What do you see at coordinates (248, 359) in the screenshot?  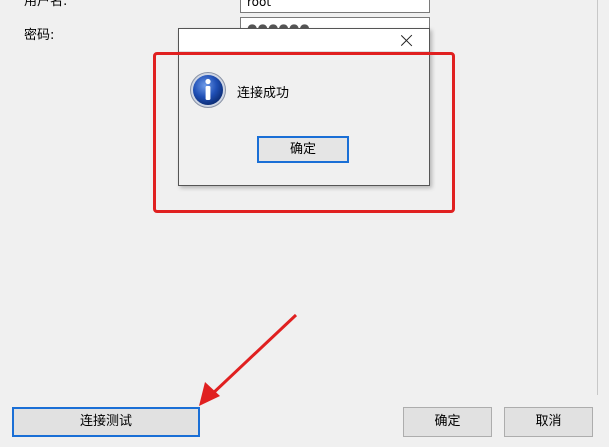 I see `annotation-arrow` at bounding box center [248, 359].